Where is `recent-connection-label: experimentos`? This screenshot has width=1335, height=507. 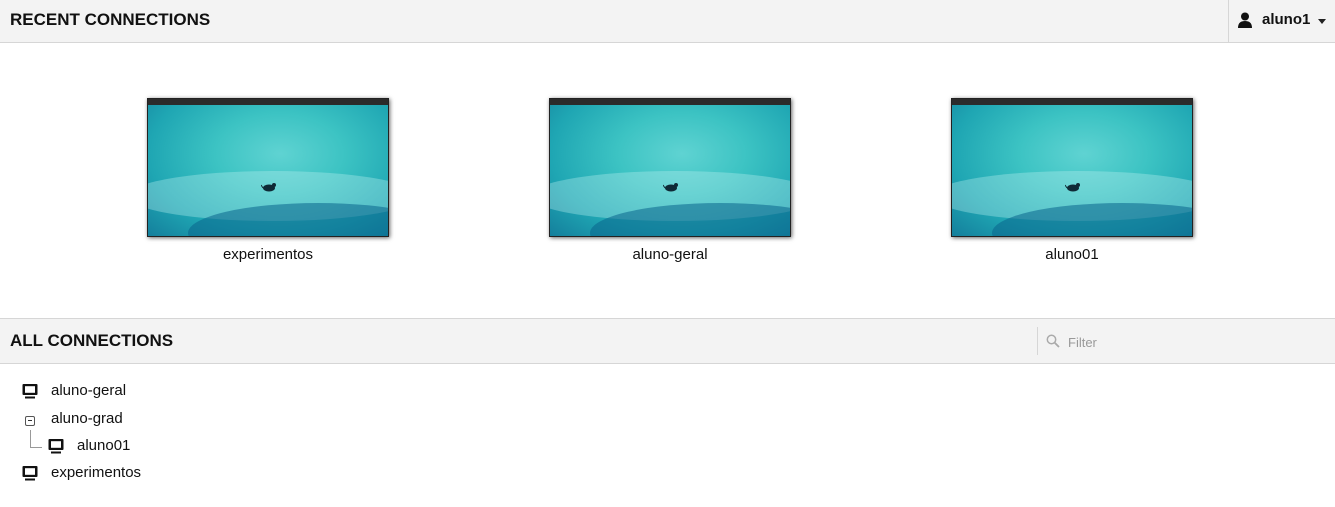 recent-connection-label: experimentos is located at coordinates (268, 254).